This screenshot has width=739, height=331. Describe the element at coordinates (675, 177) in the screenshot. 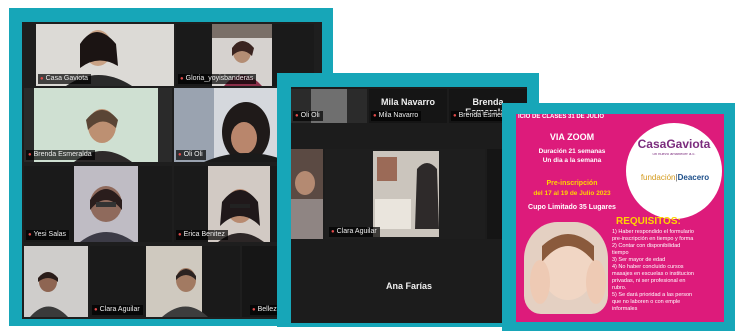

I see `fundacion-deacero-logo: fundación|Deacero` at that location.